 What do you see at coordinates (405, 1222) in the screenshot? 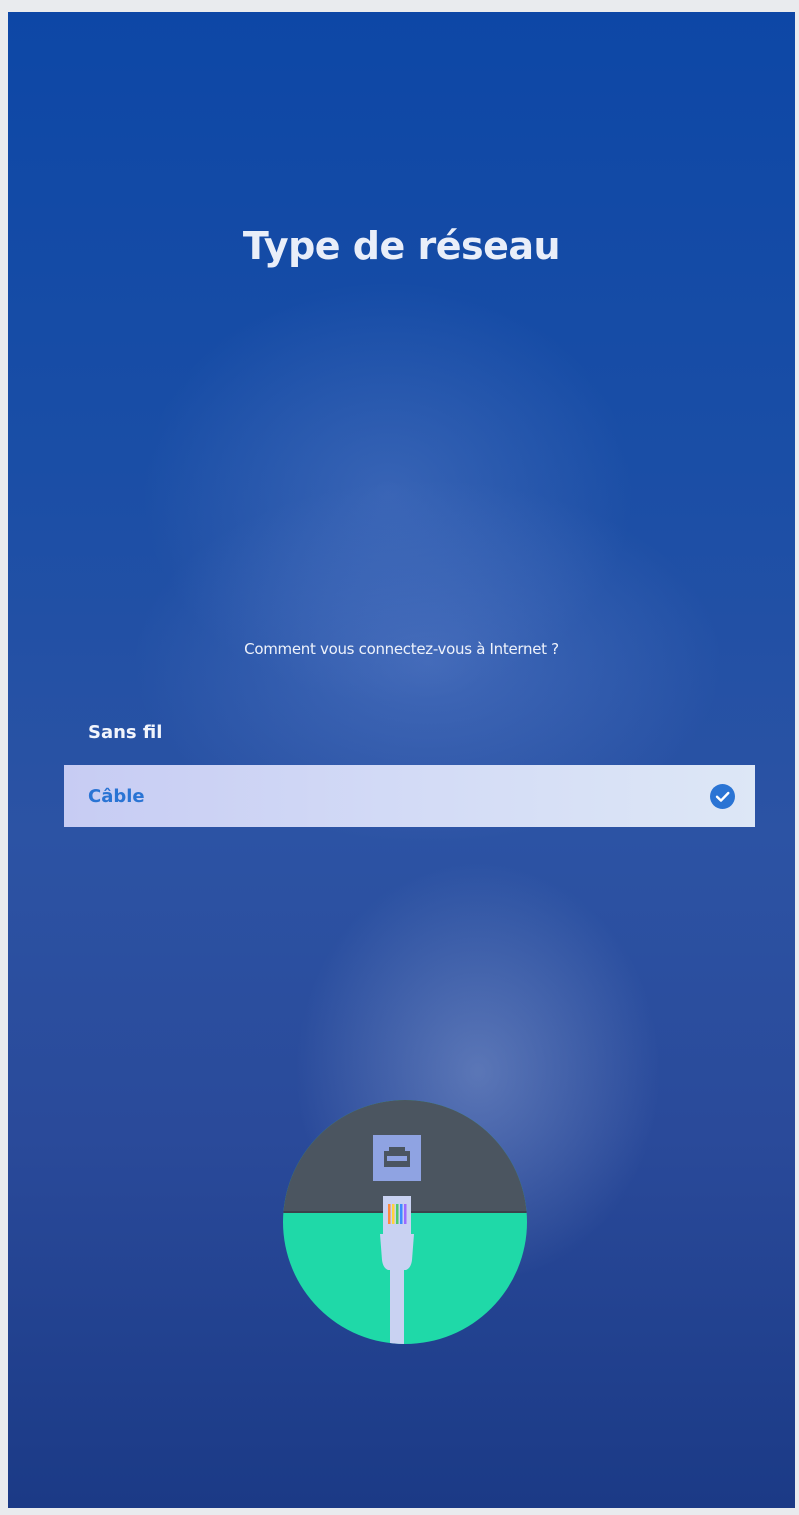
I see `ethernet-cable-icon` at bounding box center [405, 1222].